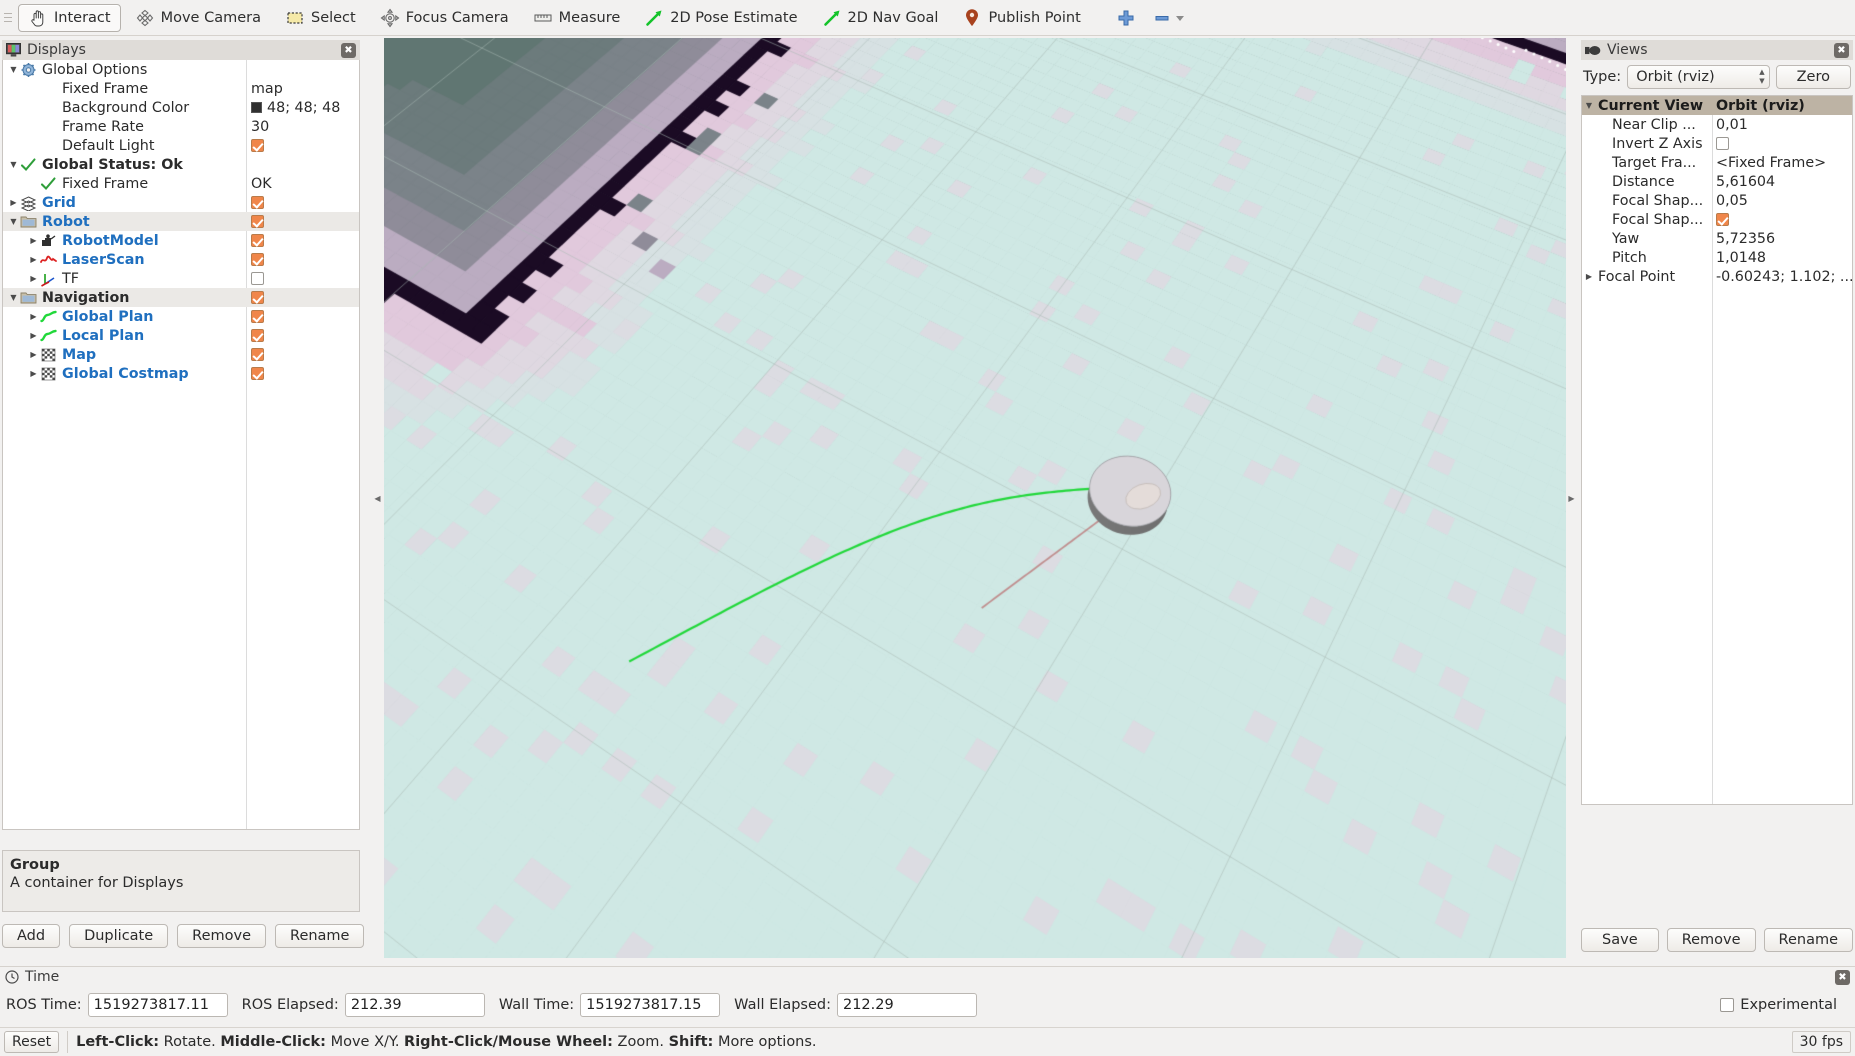 This screenshot has width=1855, height=1056. Describe the element at coordinates (181, 202) in the screenshot. I see `display-row-grid: ▶ Grid` at that location.